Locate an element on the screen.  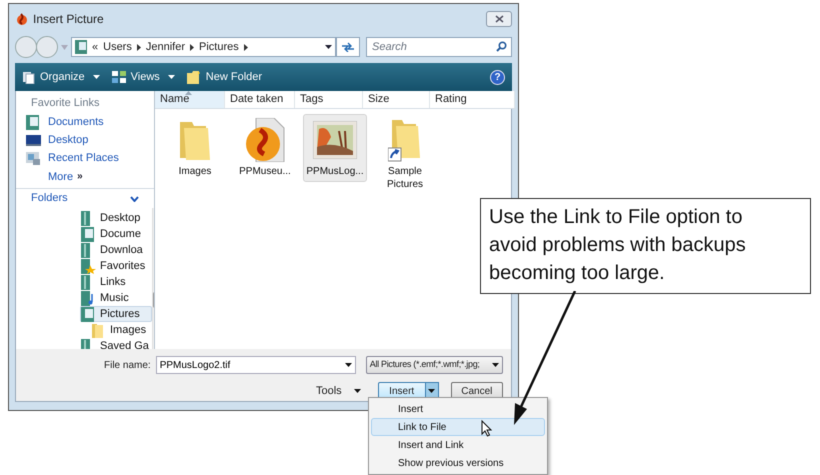
sort-arrow-icon is located at coordinates (188, 93).